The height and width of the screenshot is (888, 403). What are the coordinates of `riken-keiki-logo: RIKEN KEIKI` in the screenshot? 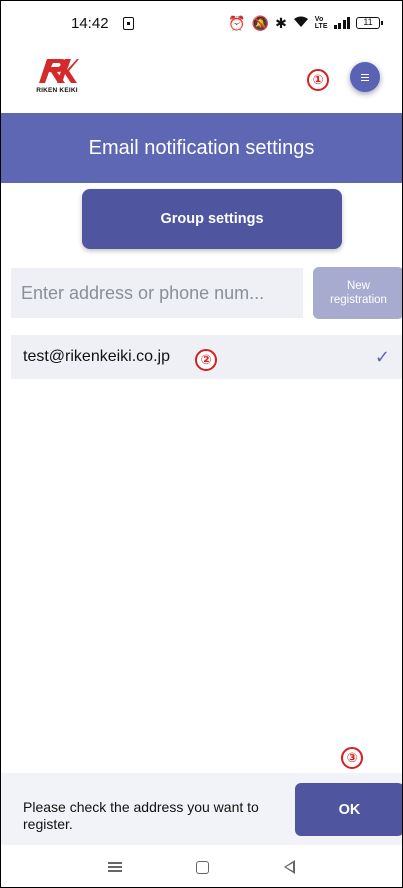 It's located at (57, 77).